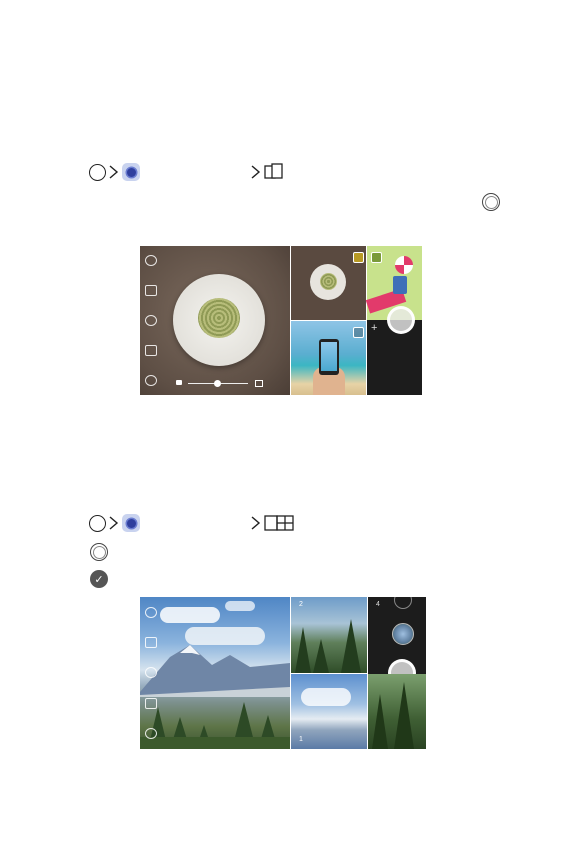  I want to click on mountain-preview, so click(215, 673).